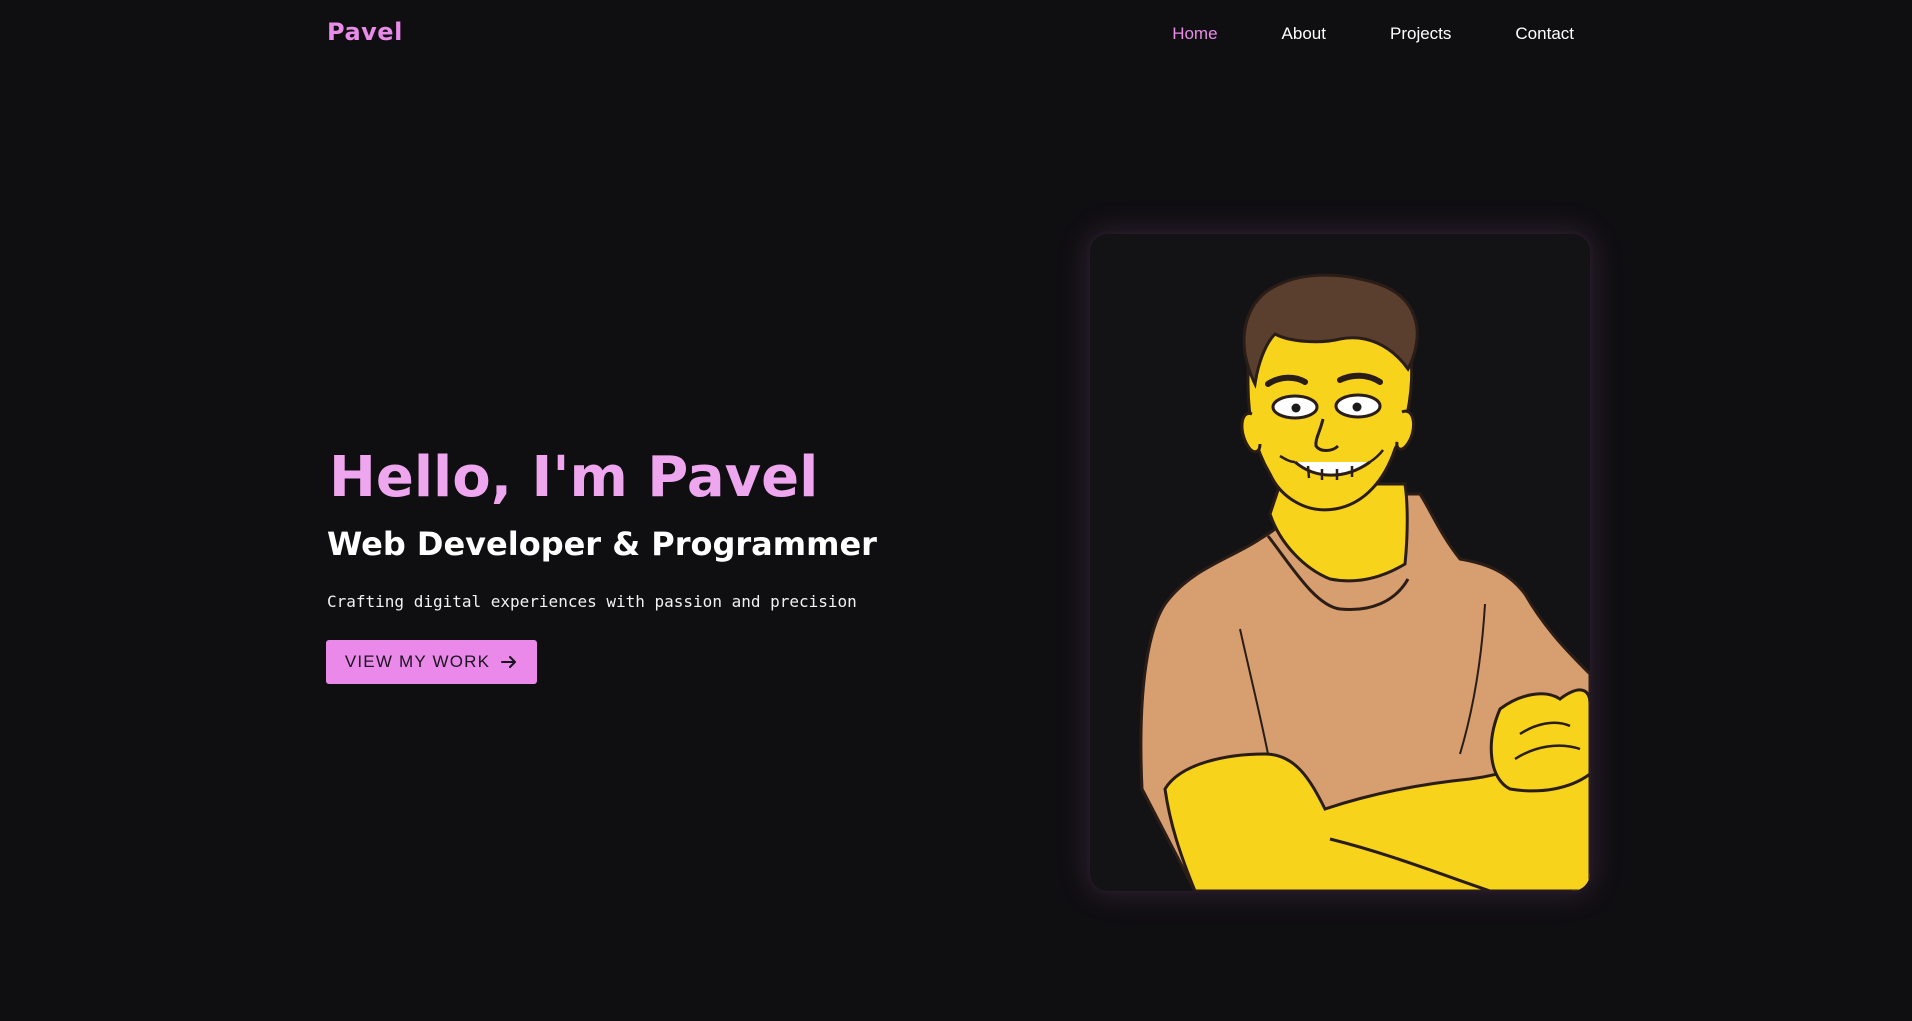 This screenshot has height=1021, width=1912. Describe the element at coordinates (602, 544) in the screenshot. I see `hero-subtitle: Web Developer & Programmer` at that location.